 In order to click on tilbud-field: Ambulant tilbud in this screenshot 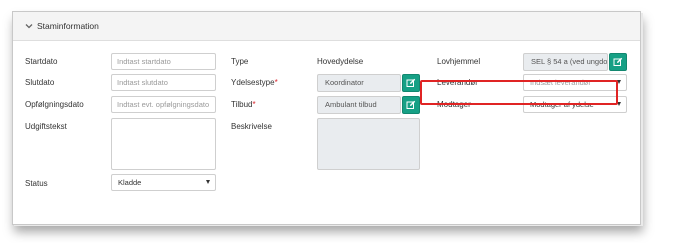, I will do `click(359, 105)`.